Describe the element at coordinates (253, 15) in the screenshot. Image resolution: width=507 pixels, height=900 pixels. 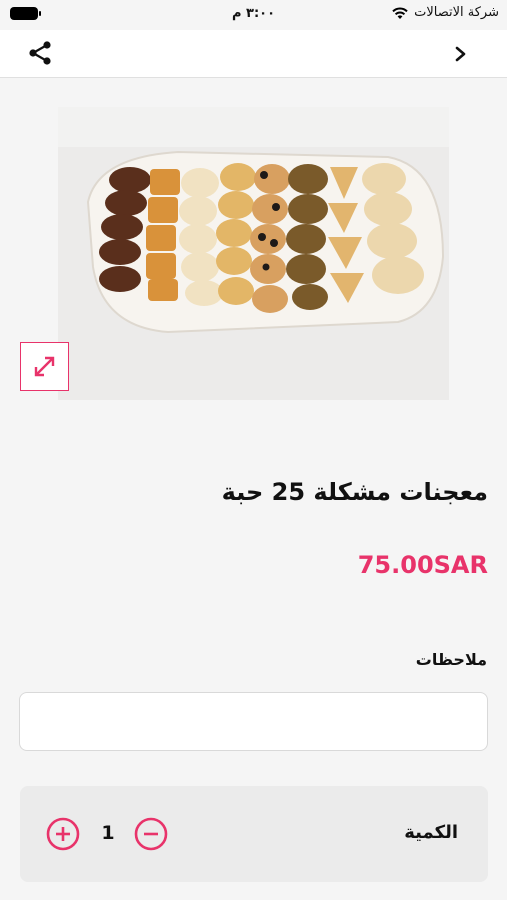
I see `status-bar: ٣:٠٠ م شركة الاتصالات` at that location.